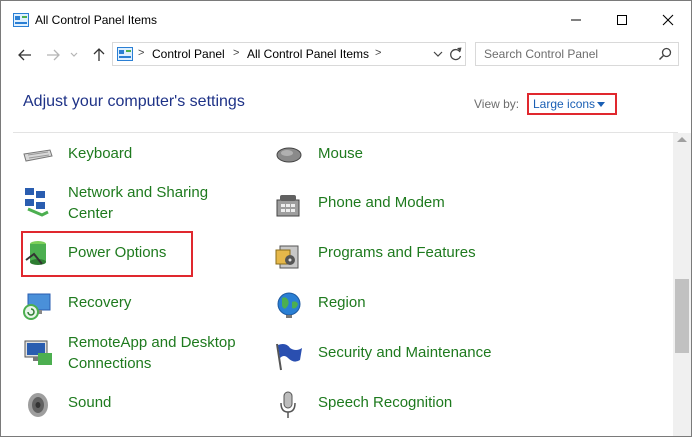  Describe the element at coordinates (346, 20) in the screenshot. I see `title-bar: All Control Panel Items` at that location.